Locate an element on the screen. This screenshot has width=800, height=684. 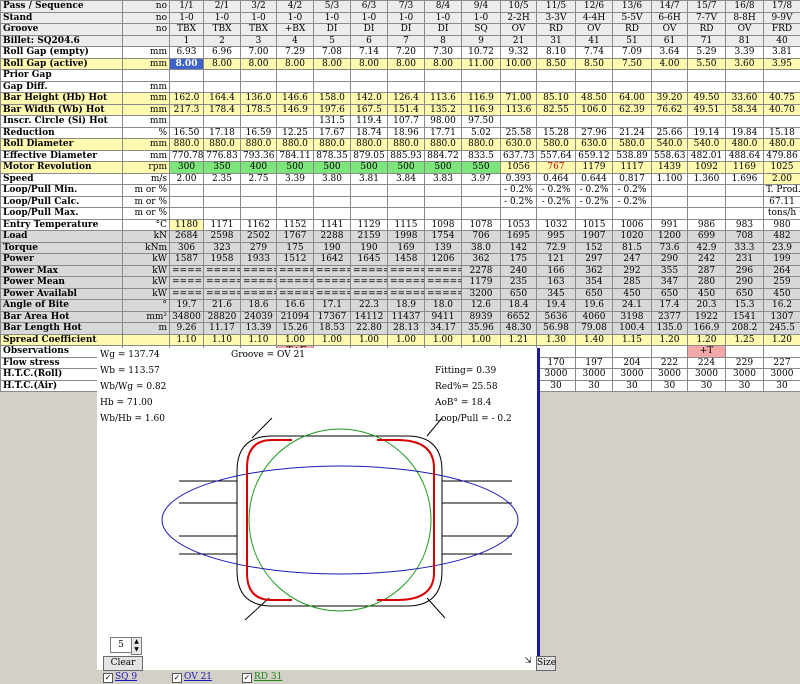
table-cell: +T is located at coordinates (706, 351).